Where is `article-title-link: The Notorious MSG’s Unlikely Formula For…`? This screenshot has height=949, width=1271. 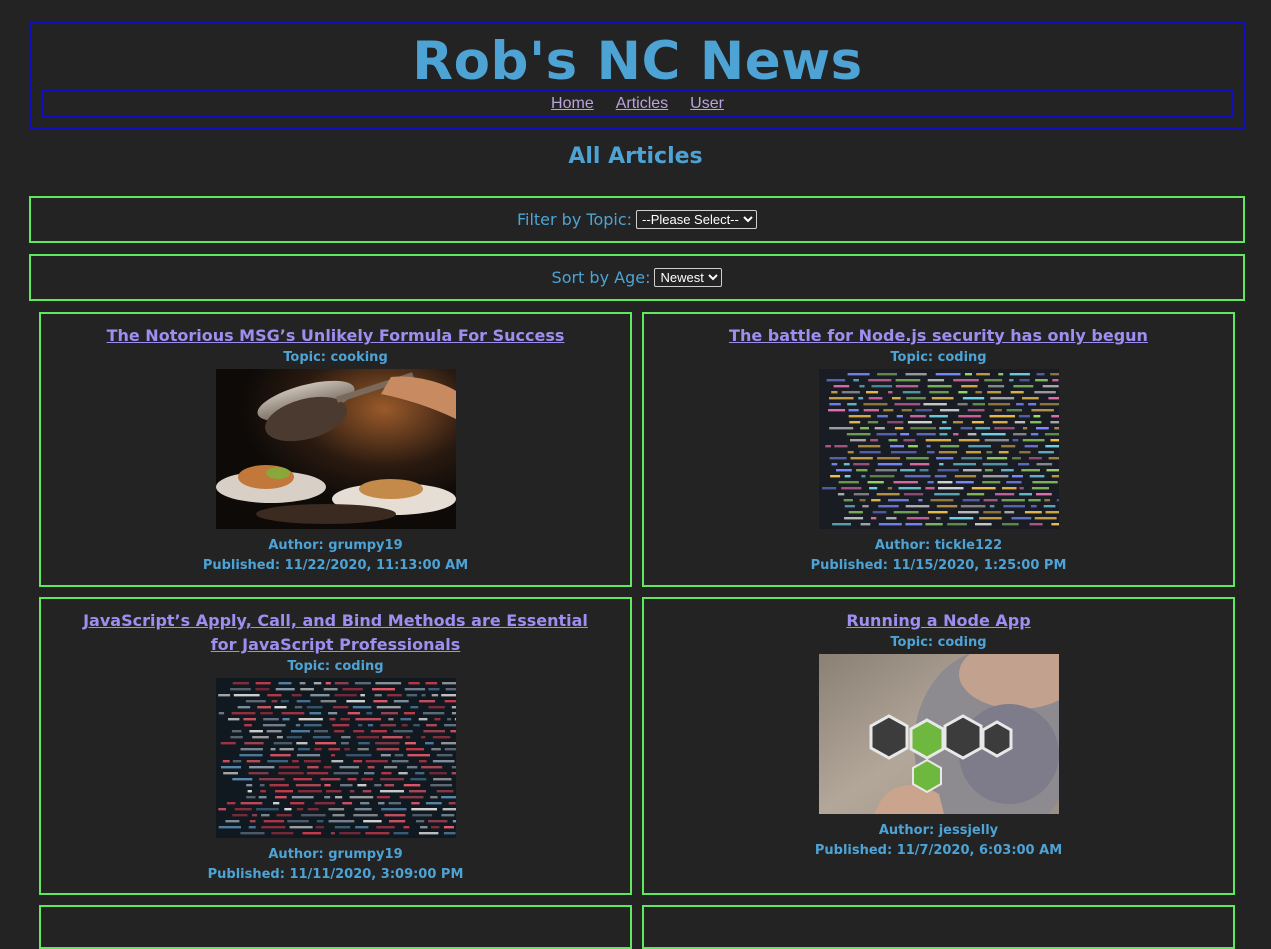
article-title-link: The Notorious MSG’s Unlikely Formula For… is located at coordinates (335, 336).